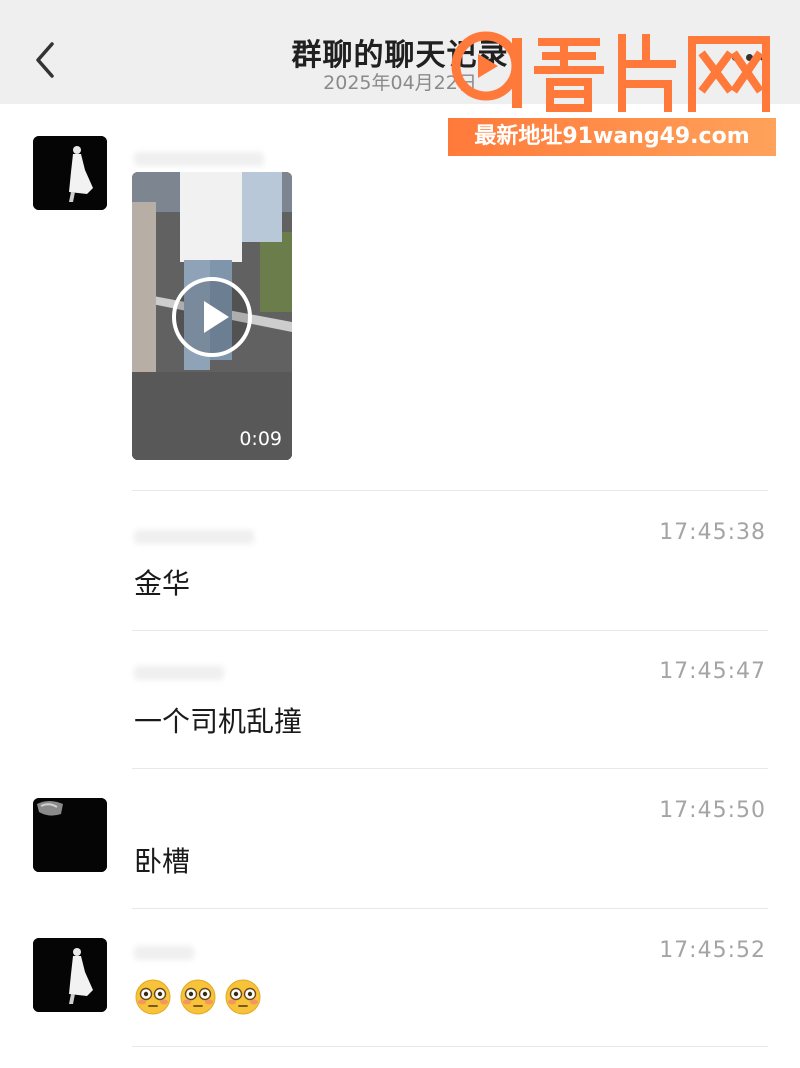 Image resolution: width=800 pixels, height=1068 pixels. I want to click on more-dots-icon, so click(750, 57).